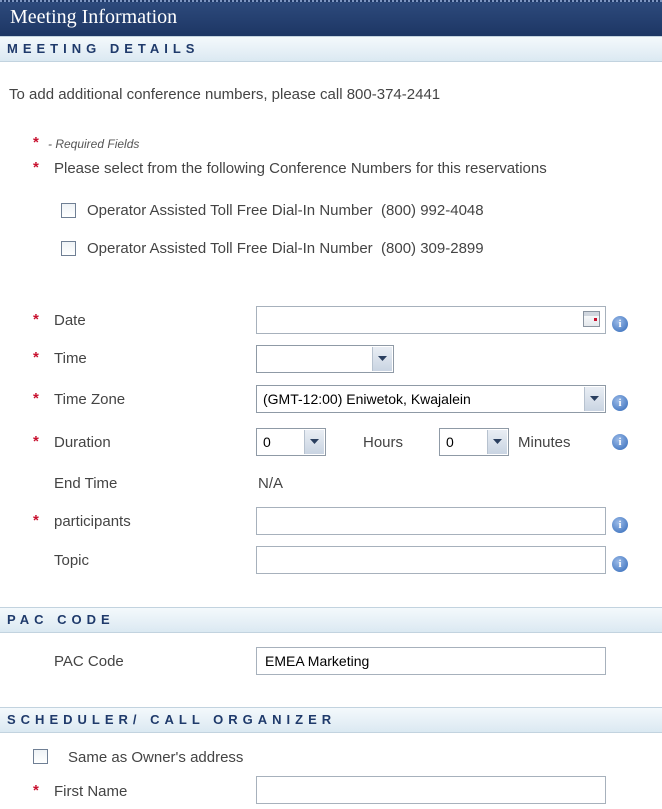 Image resolution: width=662 pixels, height=809 pixels. I want to click on duration-hours-value: 0, so click(267, 442).